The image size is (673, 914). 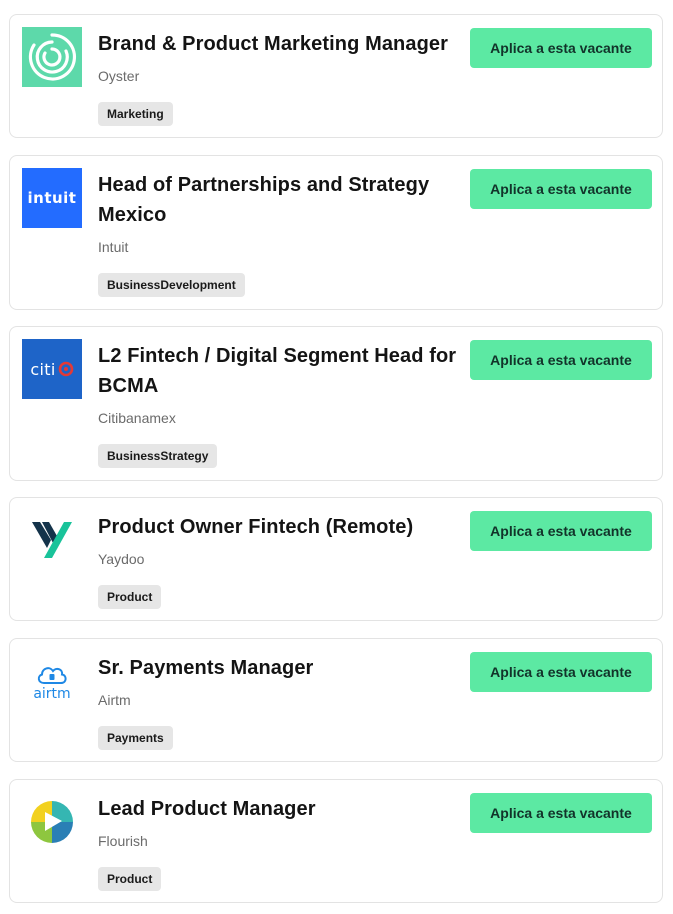 What do you see at coordinates (278, 668) in the screenshot?
I see `job-title: Sr. Payments Manager` at bounding box center [278, 668].